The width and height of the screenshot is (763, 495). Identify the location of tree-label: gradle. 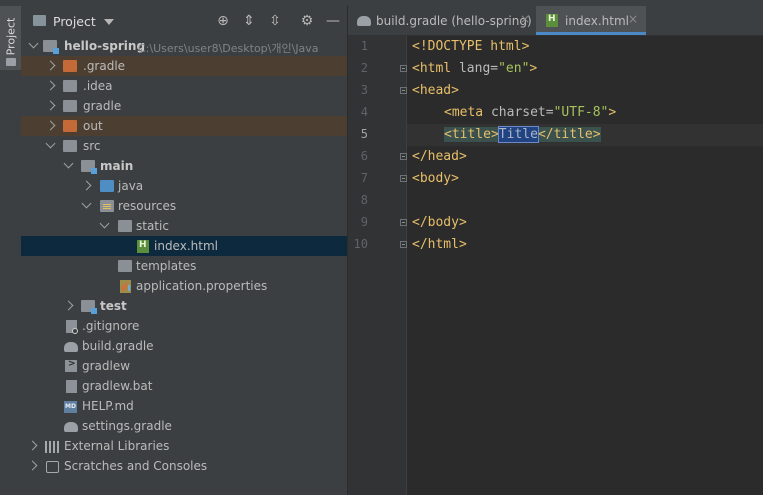
(102, 106).